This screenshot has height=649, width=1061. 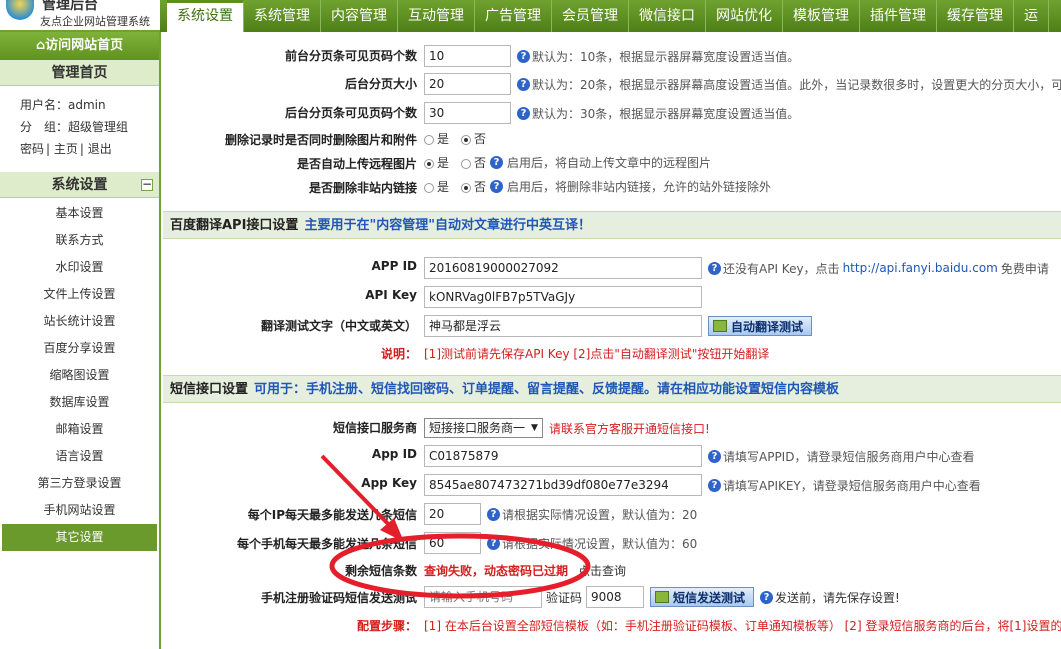 I want to click on delete-links-row: 是否删除非站内链接 是 否? 启用后，将删除非站内链接，允许的站外链接除外, so click(x=612, y=187).